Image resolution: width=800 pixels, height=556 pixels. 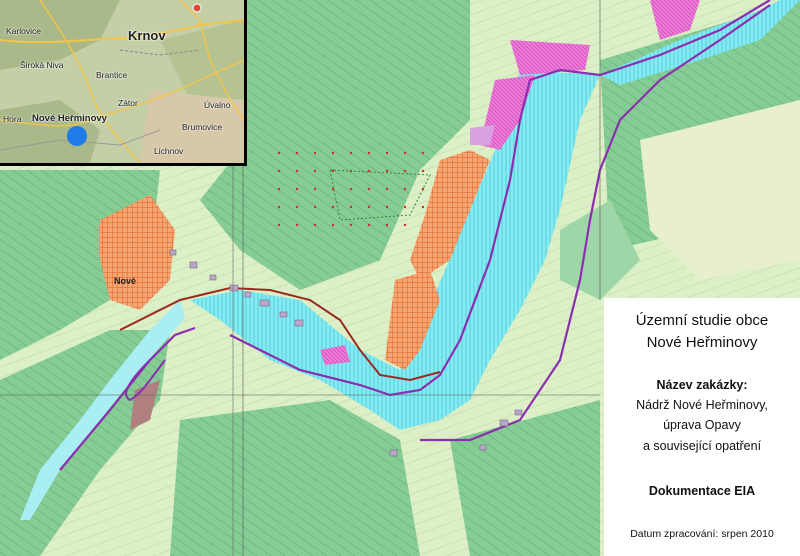 What do you see at coordinates (702, 534) in the screenshot?
I see `processing-date: Datum zpracování: srpen 2010` at bounding box center [702, 534].